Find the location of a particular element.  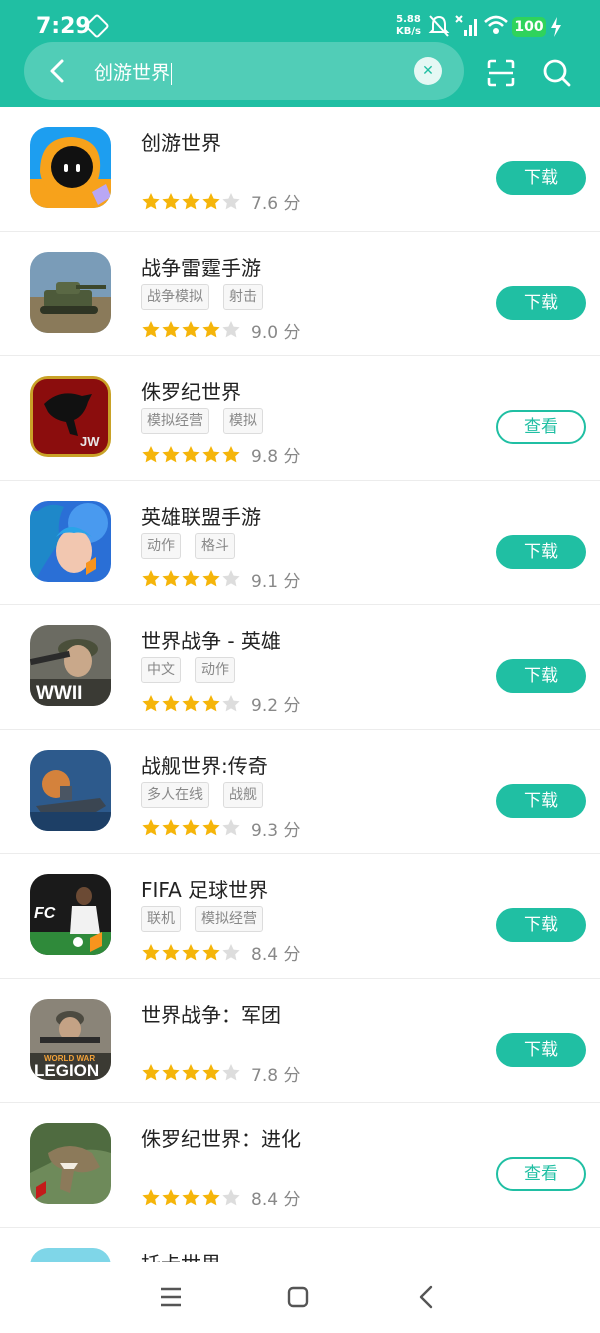

app-rating: 9.1 分 is located at coordinates (221, 579).